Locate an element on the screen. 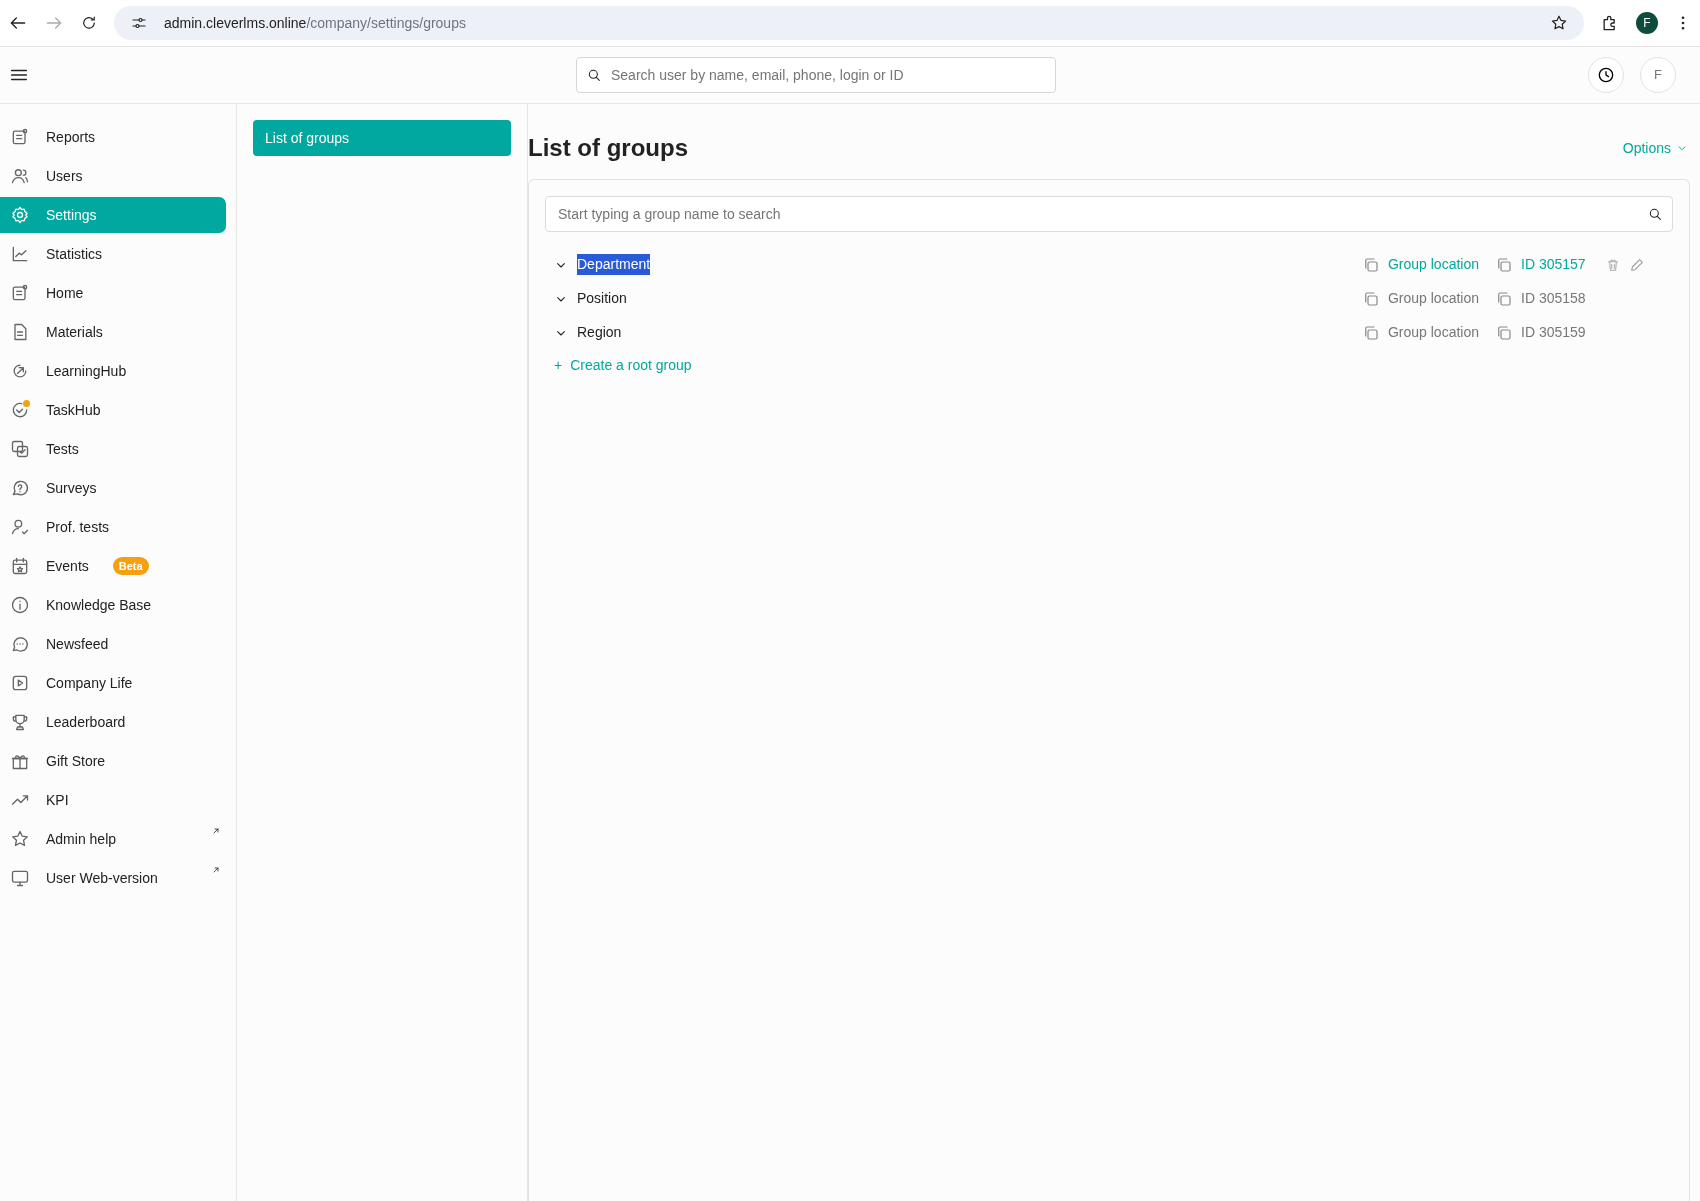 The width and height of the screenshot is (1700, 1201). history-icon is located at coordinates (1606, 75).